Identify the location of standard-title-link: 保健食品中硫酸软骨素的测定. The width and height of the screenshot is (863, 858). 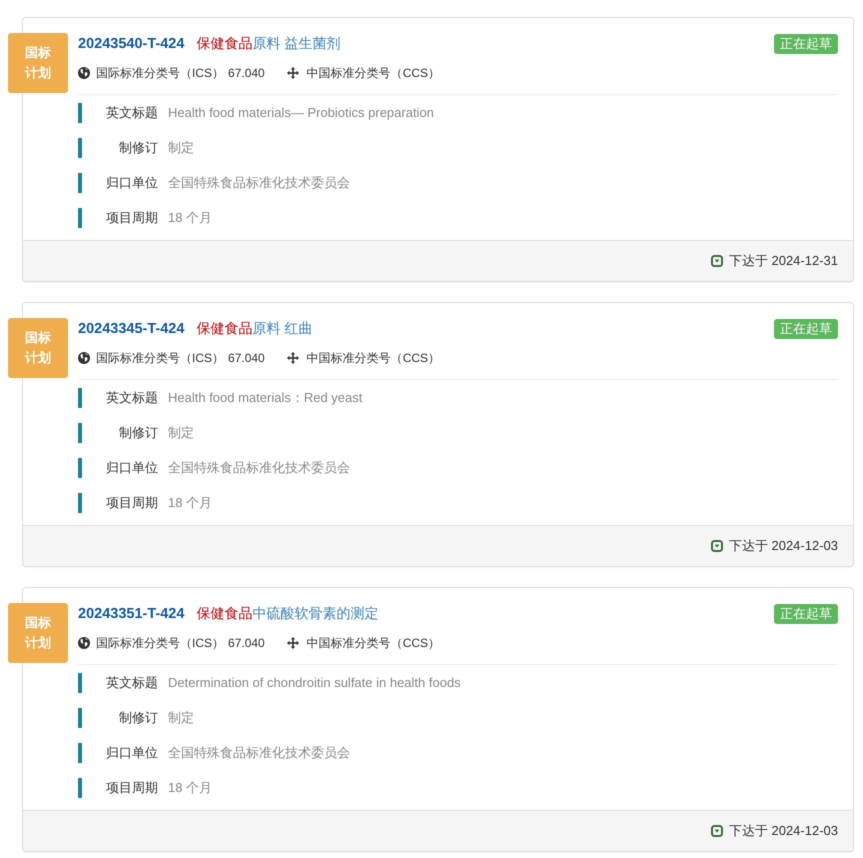
(287, 614).